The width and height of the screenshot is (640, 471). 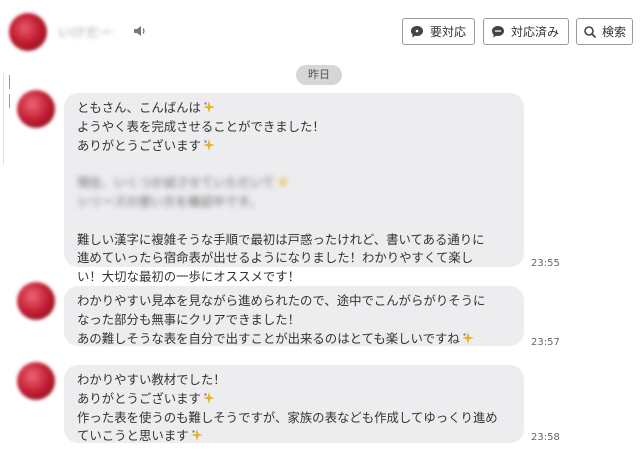 What do you see at coordinates (294, 436) in the screenshot?
I see `message-line: ていこうと思います` at bounding box center [294, 436].